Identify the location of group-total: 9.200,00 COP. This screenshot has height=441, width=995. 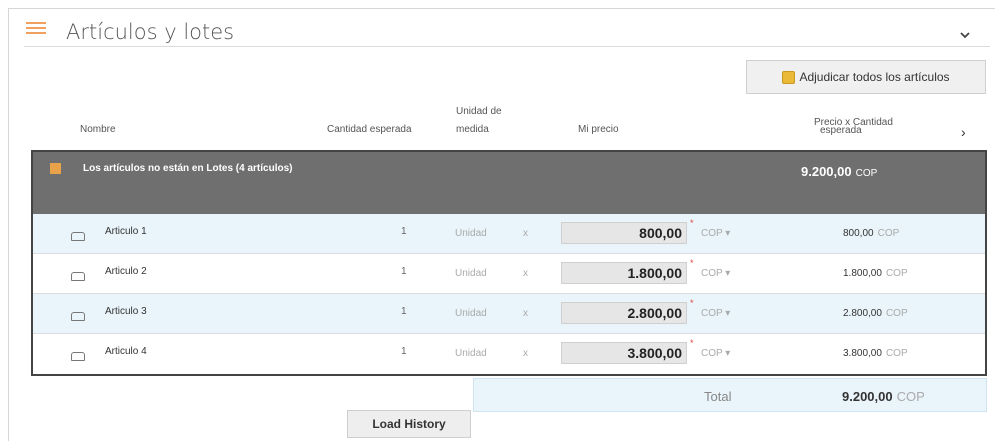
(839, 171).